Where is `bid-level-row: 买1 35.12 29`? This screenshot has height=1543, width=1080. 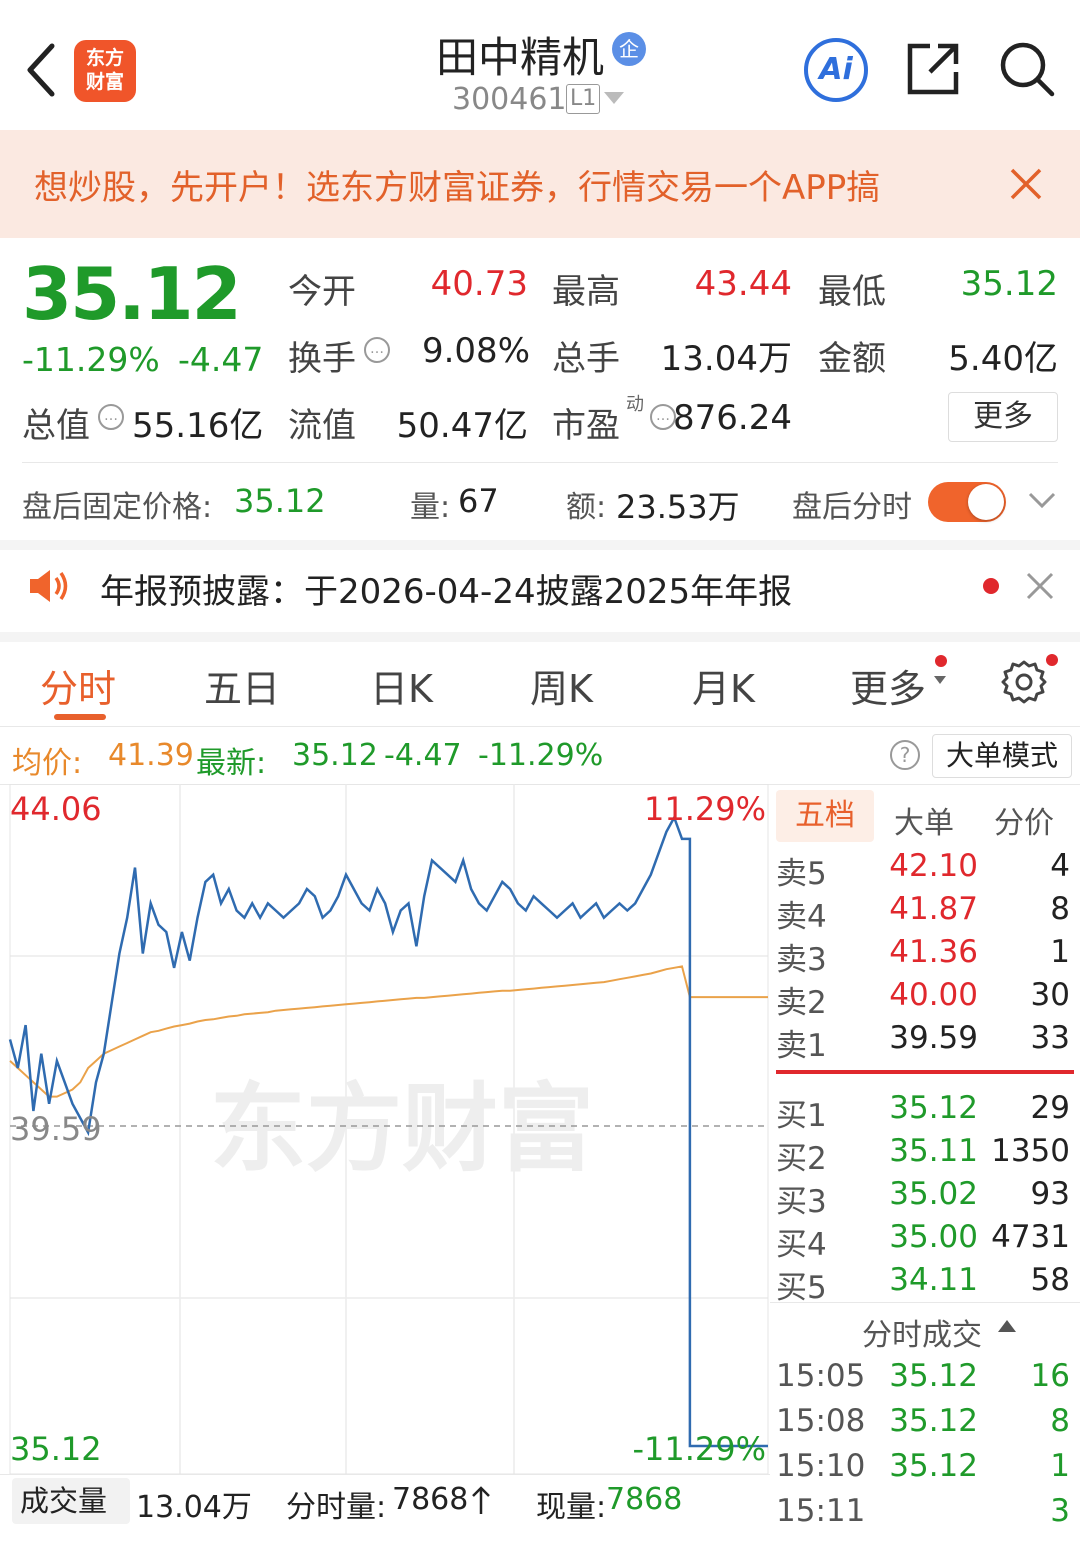
bid-level-row: 买1 35.12 29 is located at coordinates (926, 1112).